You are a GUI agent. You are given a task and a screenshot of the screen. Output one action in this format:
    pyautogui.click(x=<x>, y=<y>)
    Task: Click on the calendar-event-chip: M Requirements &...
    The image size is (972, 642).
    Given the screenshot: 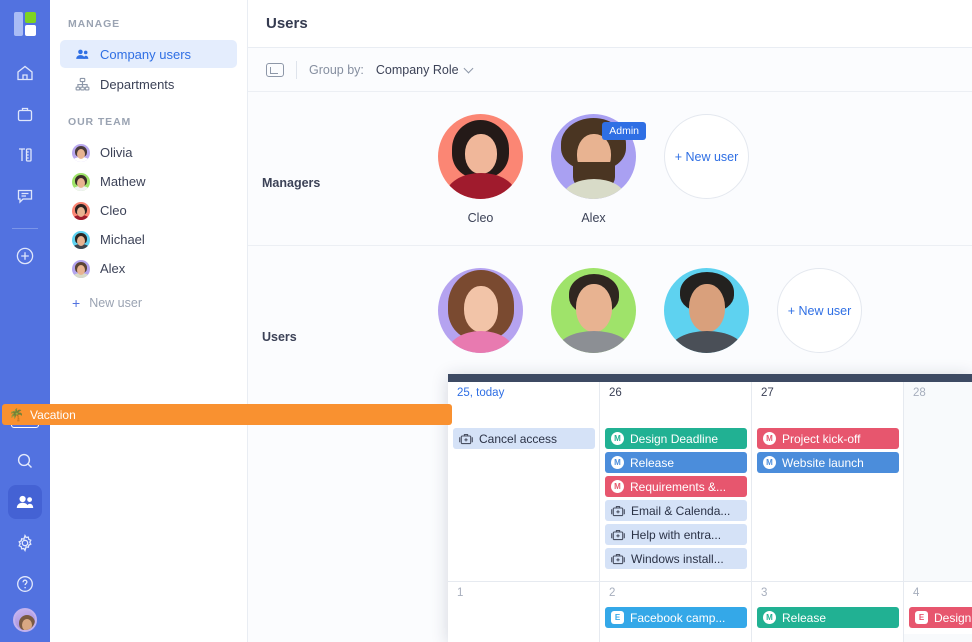 What is the action you would take?
    pyautogui.click(x=676, y=486)
    